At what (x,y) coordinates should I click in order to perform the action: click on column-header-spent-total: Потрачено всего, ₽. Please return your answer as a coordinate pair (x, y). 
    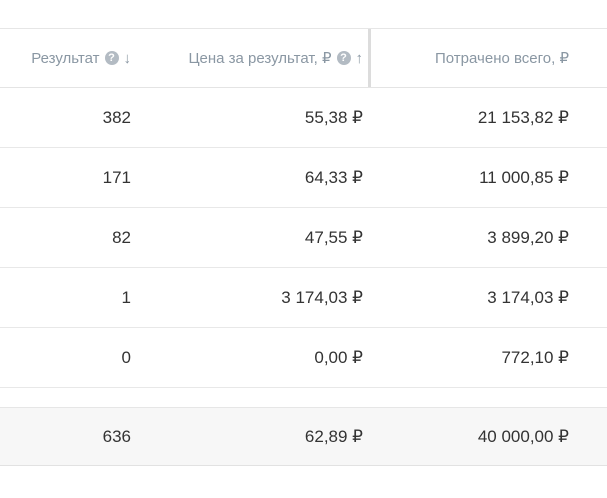
    Looking at the image, I should click on (466, 58).